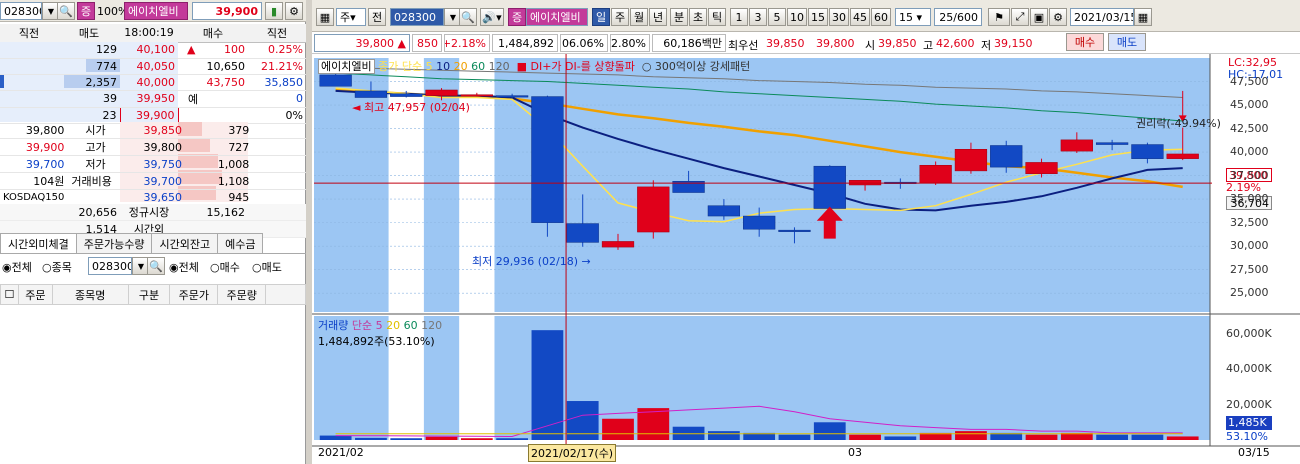 The height and width of the screenshot is (464, 1300). Describe the element at coordinates (153, 33) in the screenshot. I see `orderbook-table: 직전 매도 18:00:19 매수 직전` at that location.